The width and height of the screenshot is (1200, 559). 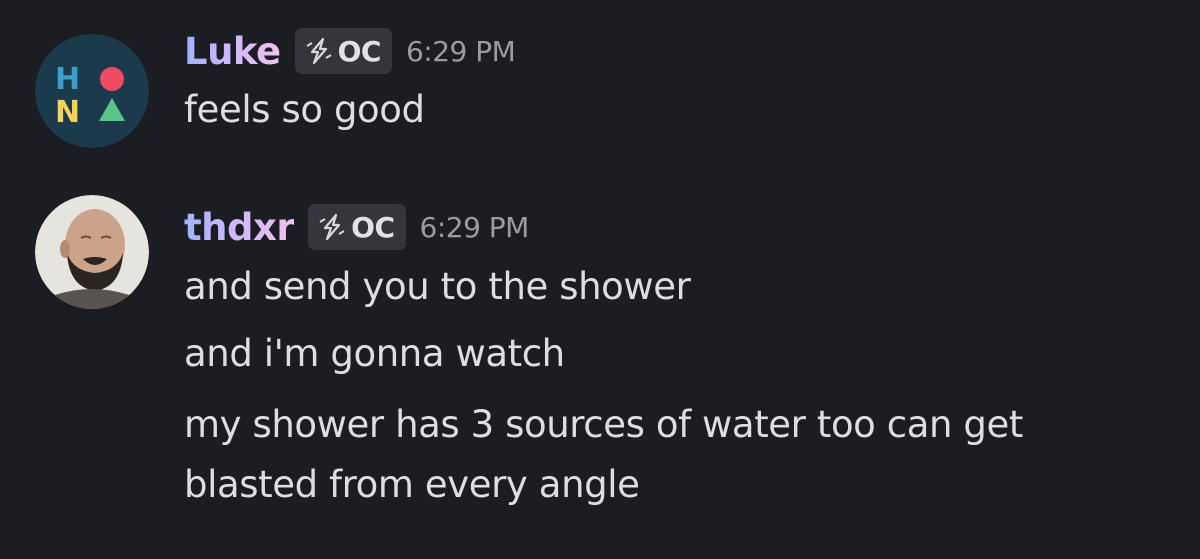 I want to click on avatar-thdxr, so click(x=92, y=252).